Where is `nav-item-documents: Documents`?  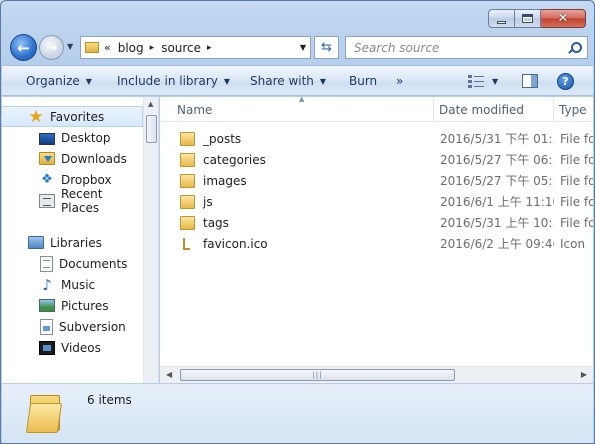
nav-item-documents: Documents is located at coordinates (72, 263).